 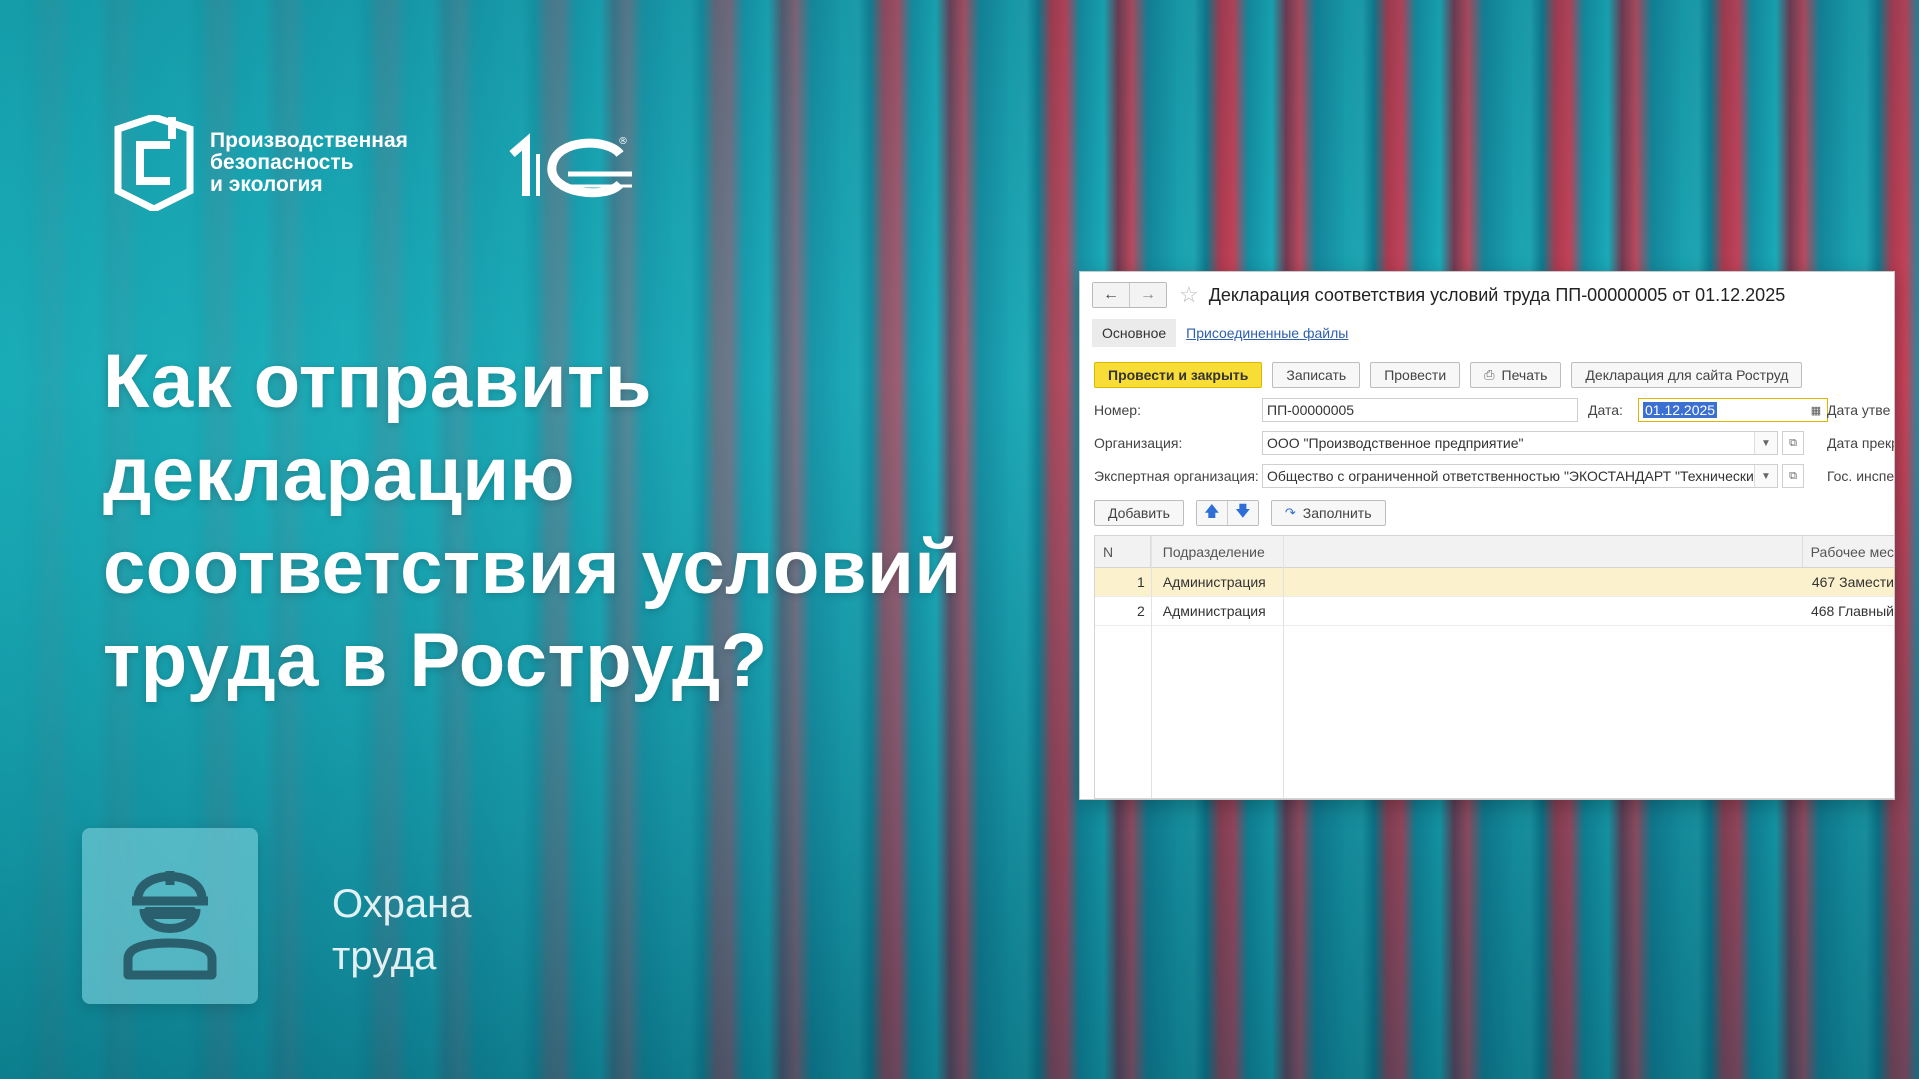 I want to click on back-button: ←, so click(x=1111, y=295).